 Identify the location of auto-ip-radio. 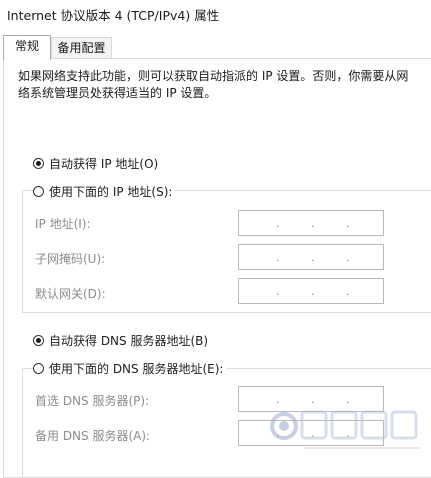
(38, 163).